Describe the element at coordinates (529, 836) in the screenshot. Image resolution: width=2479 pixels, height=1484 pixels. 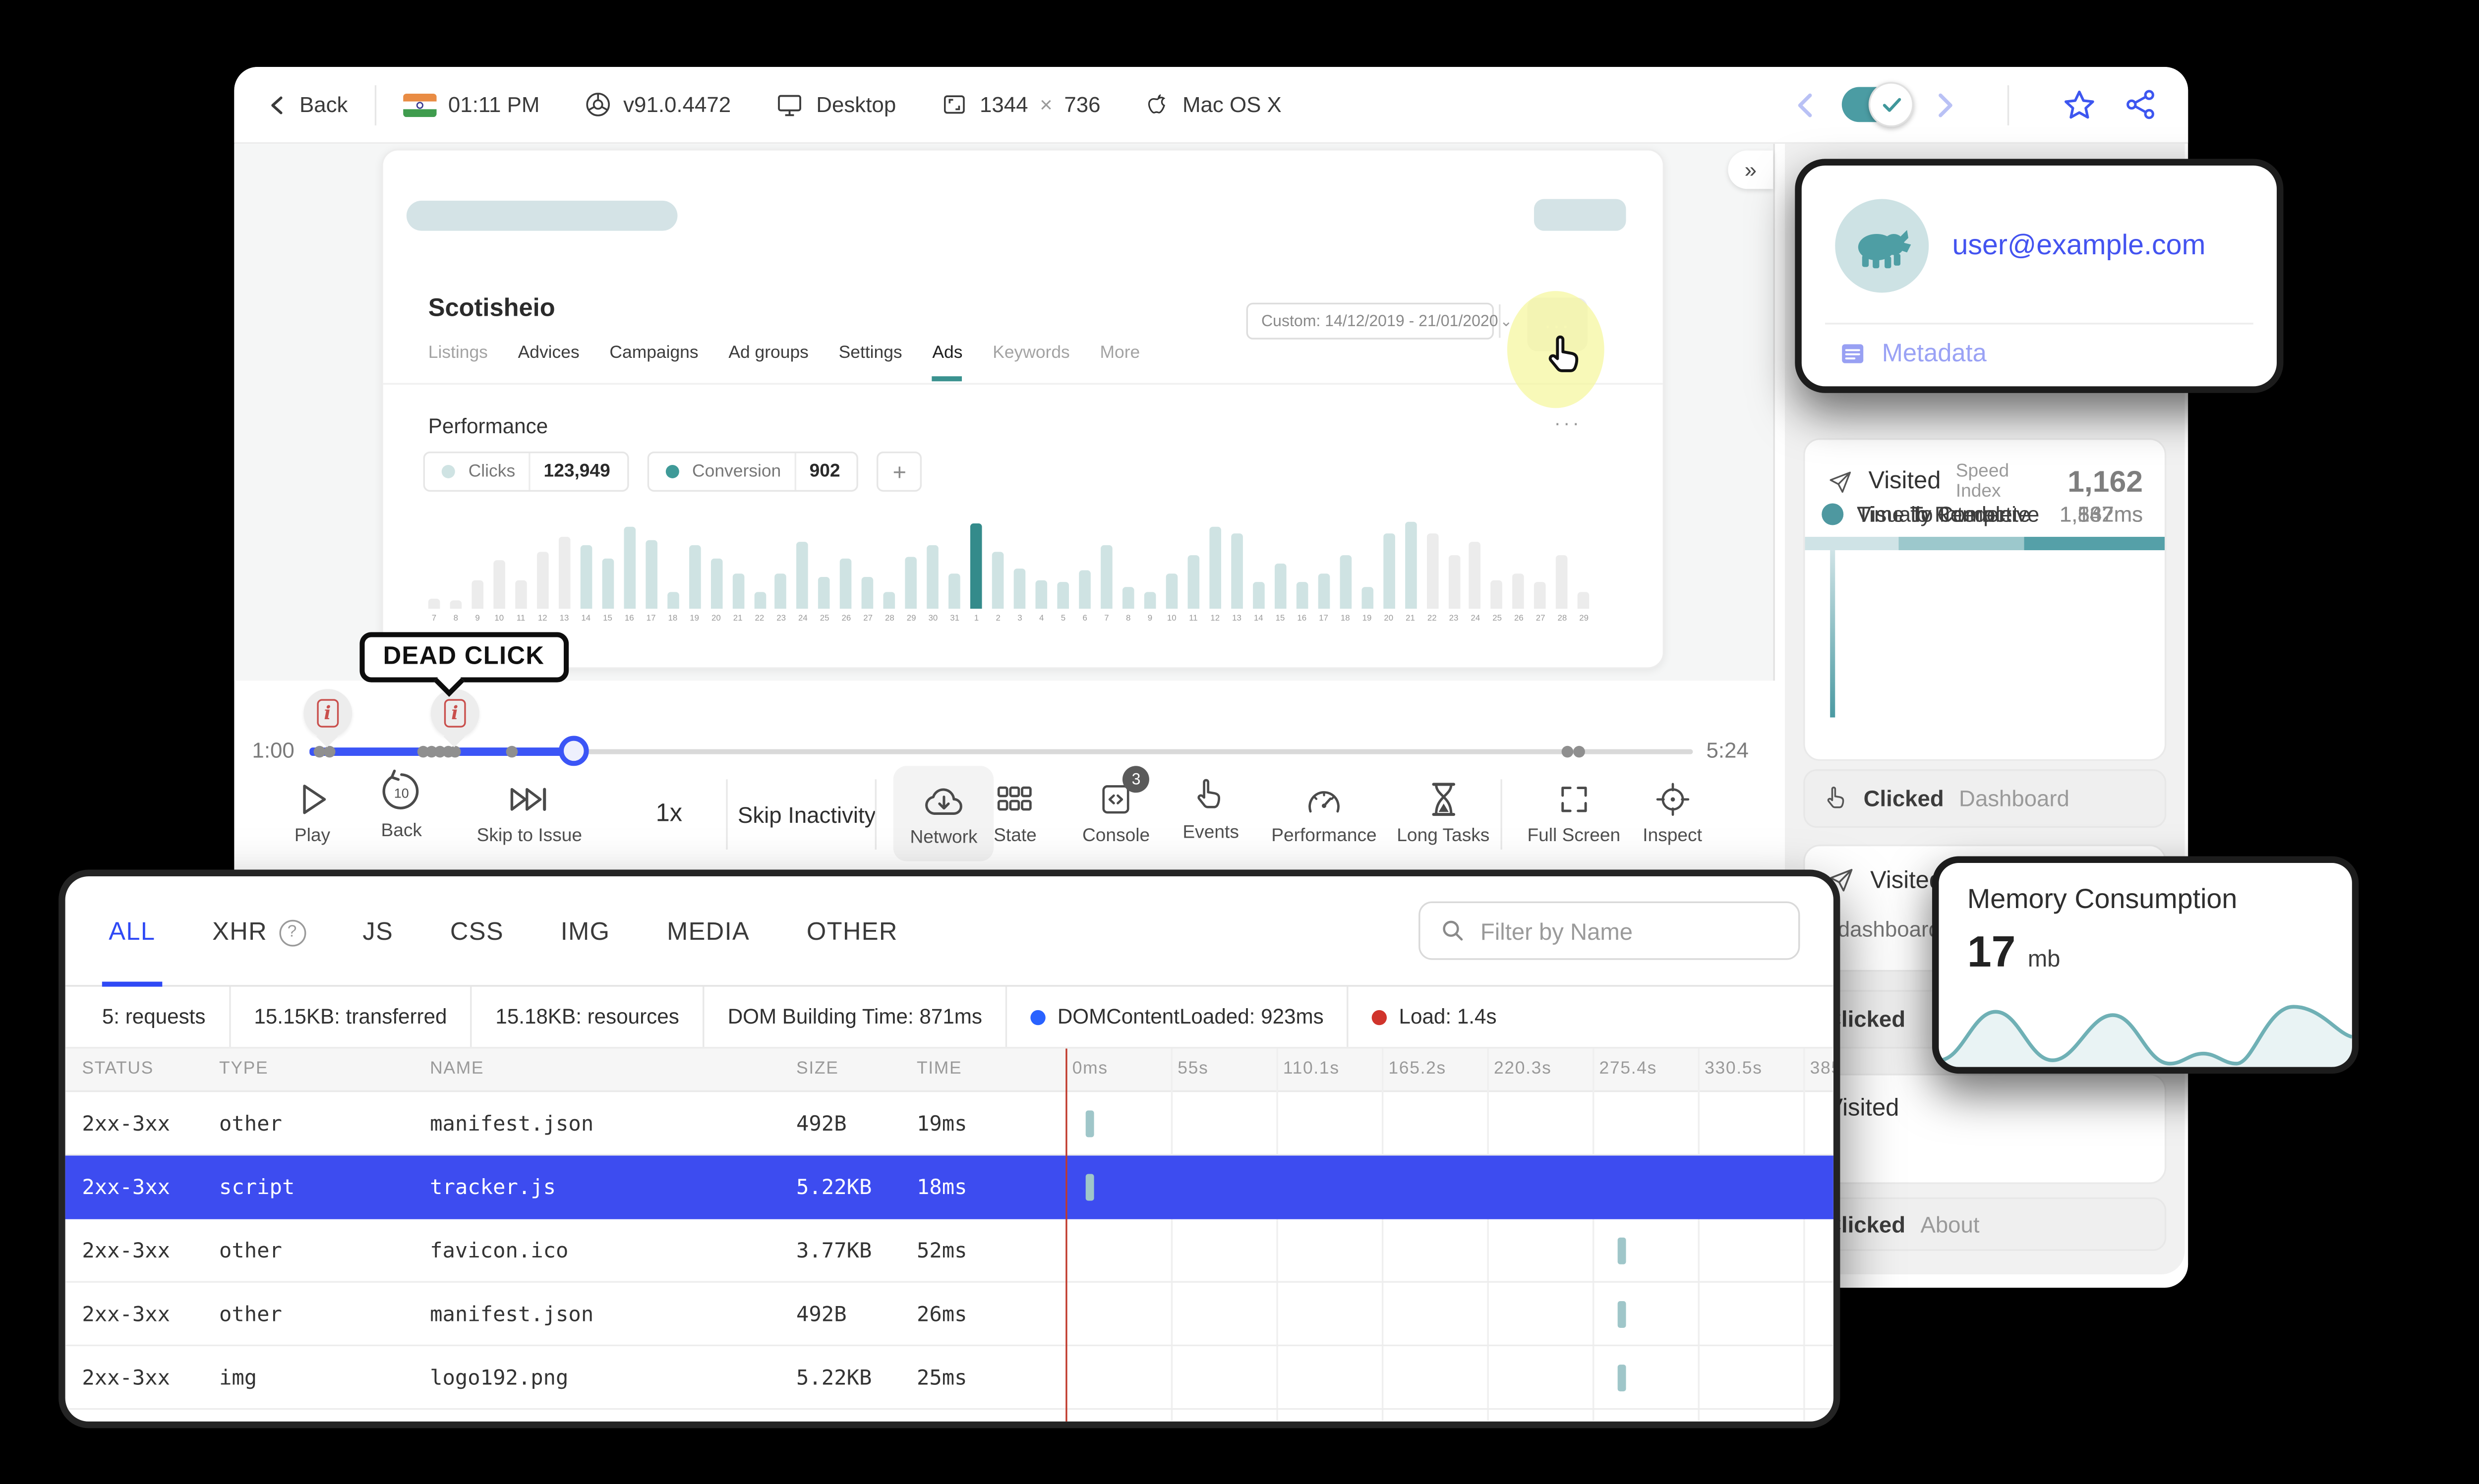
I see `skip-to-issue-label: Skip to Issue` at that location.